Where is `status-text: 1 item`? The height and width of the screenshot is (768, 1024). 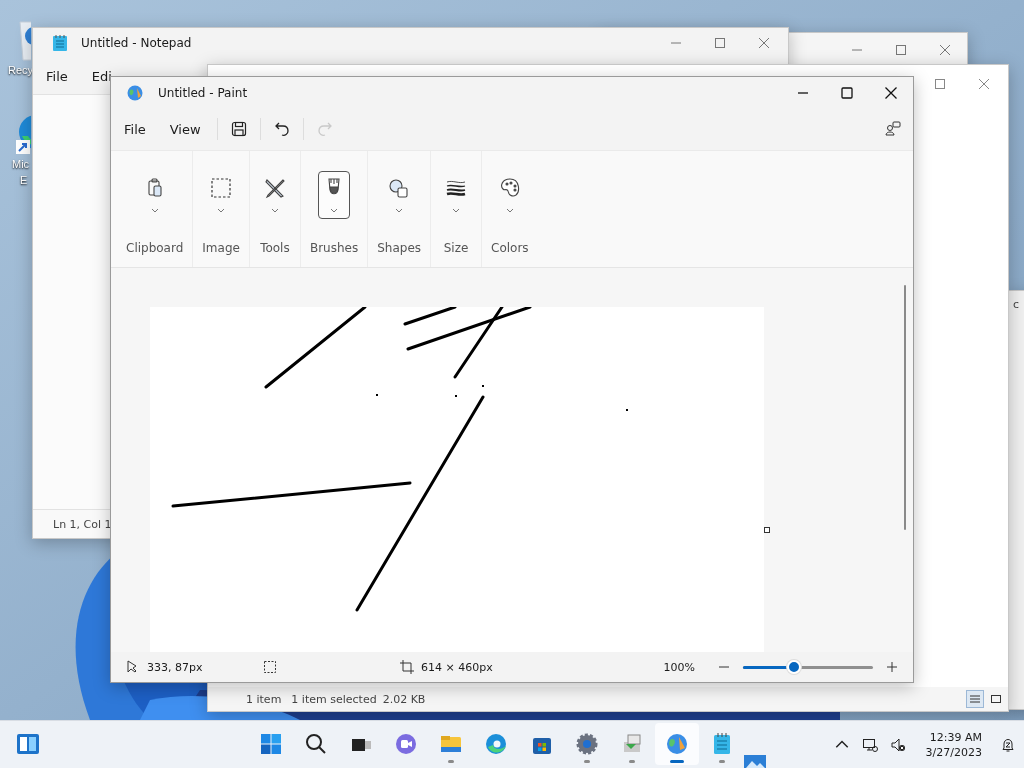 status-text: 1 item is located at coordinates (264, 699).